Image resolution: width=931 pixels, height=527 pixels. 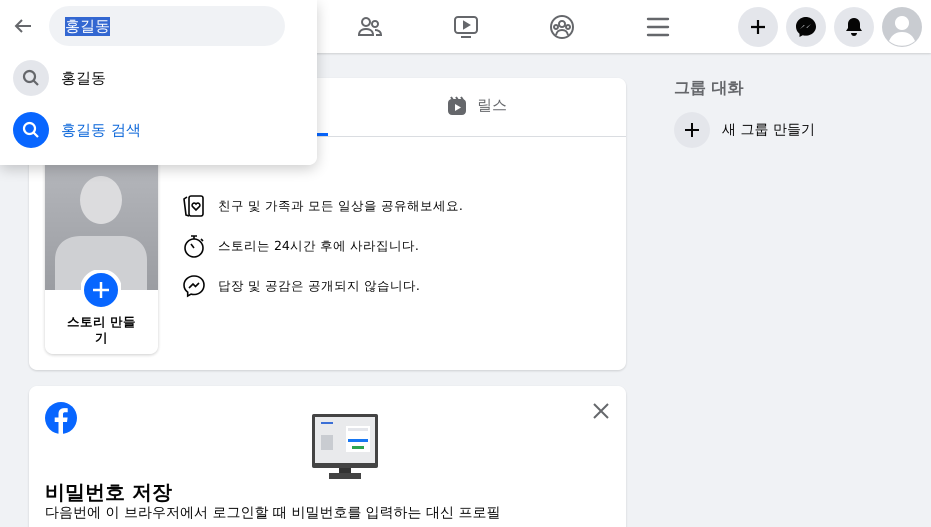 What do you see at coordinates (318, 246) in the screenshot?
I see `info-text: 스토리는 24시간 후에 사라집니다.` at bounding box center [318, 246].